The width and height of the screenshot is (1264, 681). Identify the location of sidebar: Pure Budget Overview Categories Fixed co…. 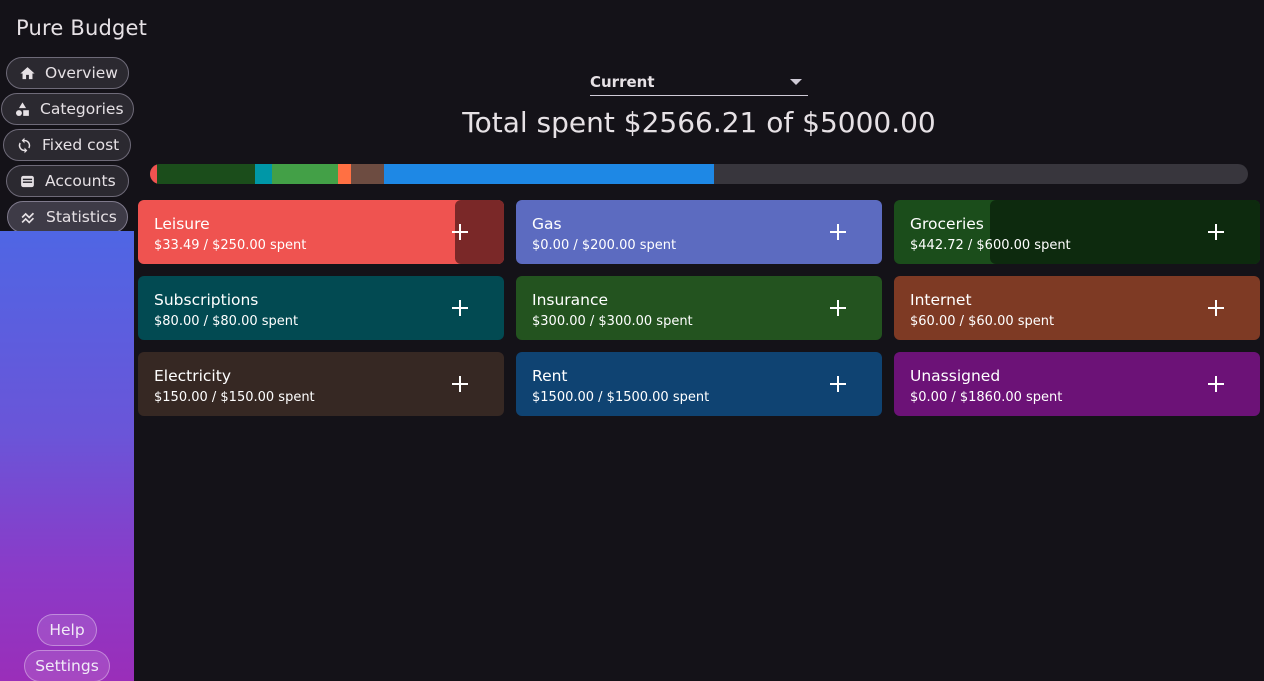
(73, 340).